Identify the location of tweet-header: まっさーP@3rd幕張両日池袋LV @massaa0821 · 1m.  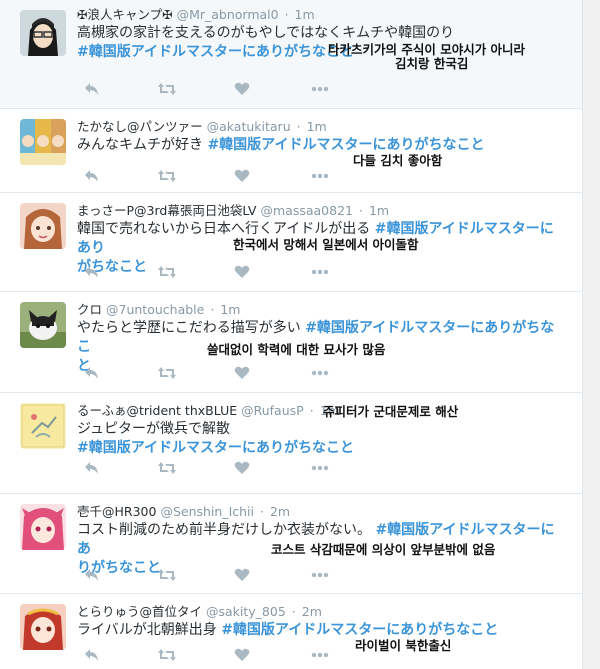
(322, 211).